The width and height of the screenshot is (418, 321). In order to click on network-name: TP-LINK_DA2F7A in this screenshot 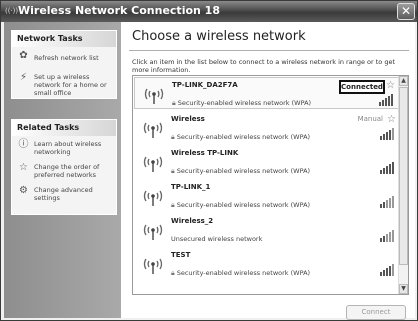, I will do `click(205, 85)`.